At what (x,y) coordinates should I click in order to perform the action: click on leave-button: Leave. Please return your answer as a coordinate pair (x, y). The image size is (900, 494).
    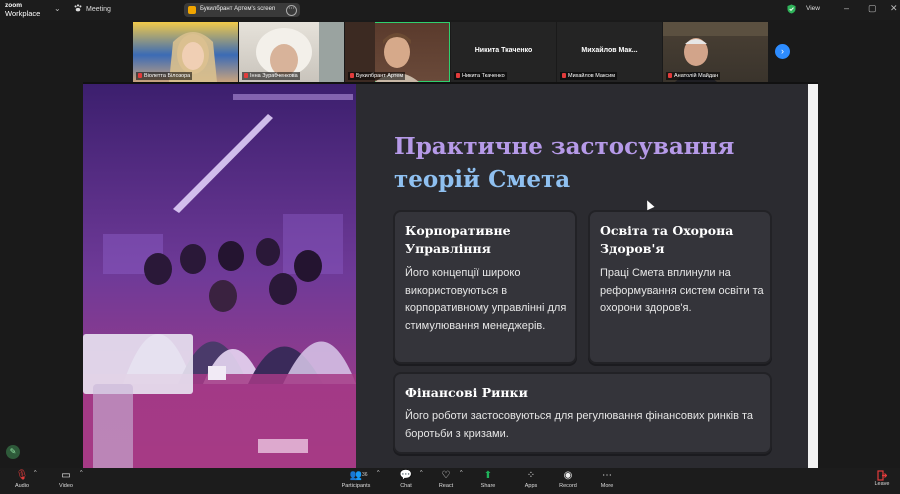
    Looking at the image, I should click on (882, 478).